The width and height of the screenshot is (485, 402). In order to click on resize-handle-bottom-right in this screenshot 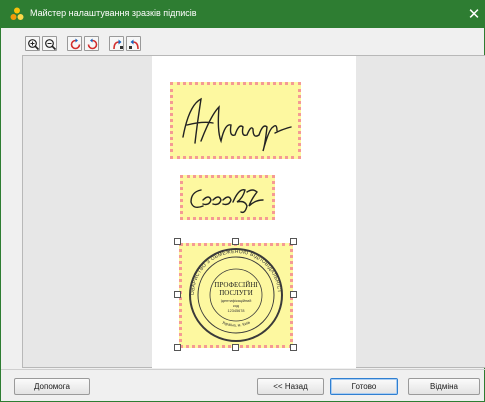, I will do `click(293, 347)`.